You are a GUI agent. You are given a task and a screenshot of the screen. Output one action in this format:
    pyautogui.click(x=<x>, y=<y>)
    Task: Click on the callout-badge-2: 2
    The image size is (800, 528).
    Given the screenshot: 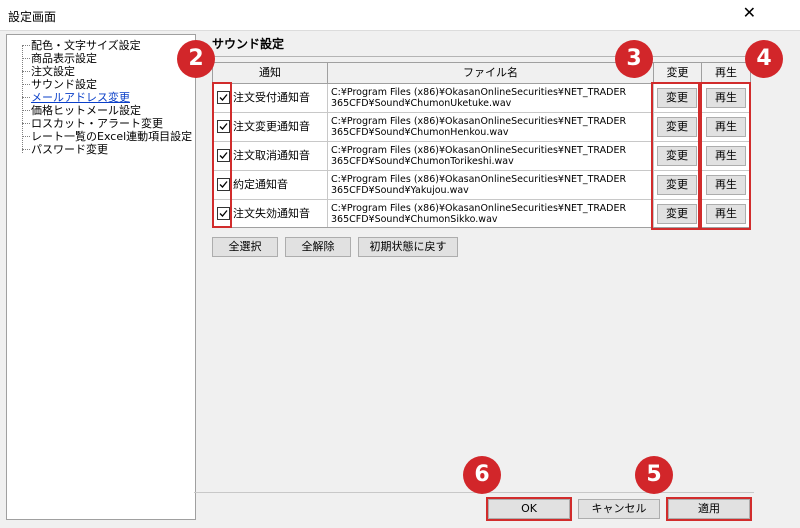 What is the action you would take?
    pyautogui.click(x=196, y=59)
    